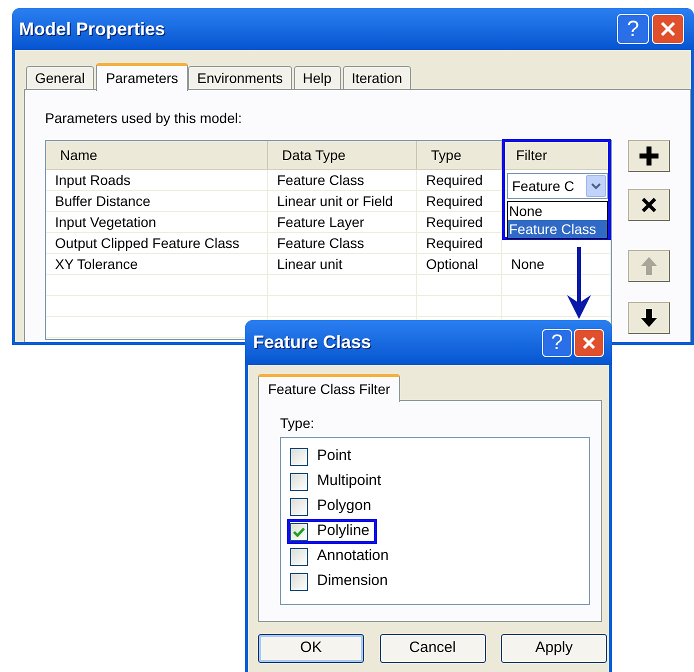 The width and height of the screenshot is (694, 672). Describe the element at coordinates (317, 78) in the screenshot. I see `tab: Help` at that location.